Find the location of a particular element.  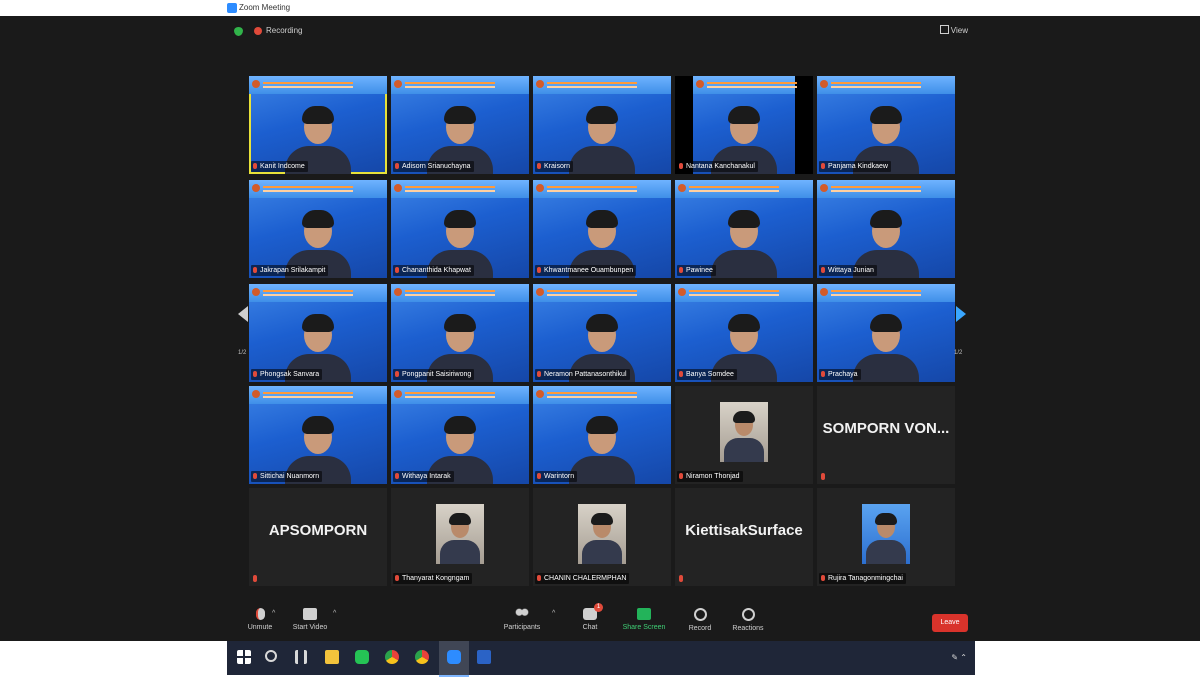

participant-tile: Rujira Tanagonmingchai is located at coordinates (886, 537).